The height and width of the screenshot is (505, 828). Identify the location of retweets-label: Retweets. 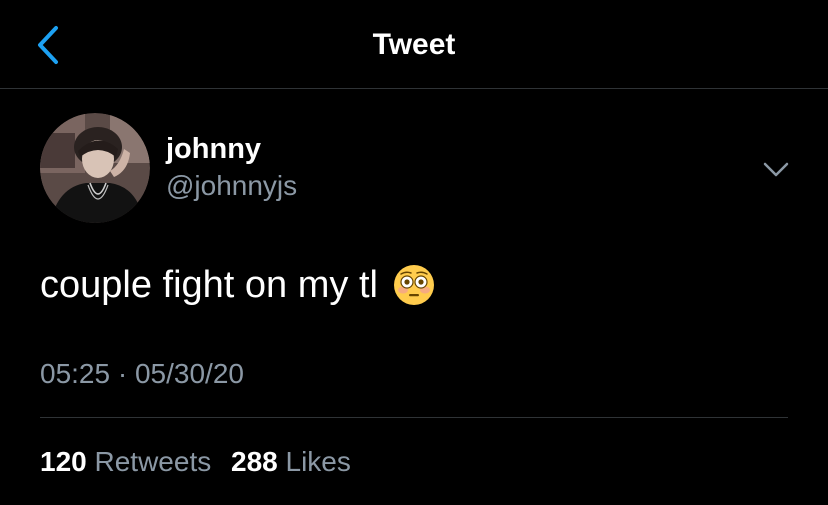
(153, 461).